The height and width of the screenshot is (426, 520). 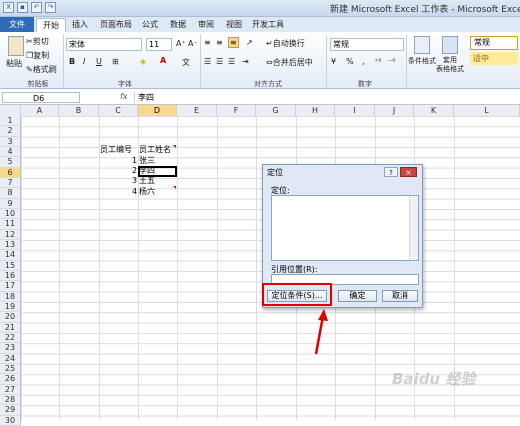 I want to click on select-all-corner, so click(x=10, y=110).